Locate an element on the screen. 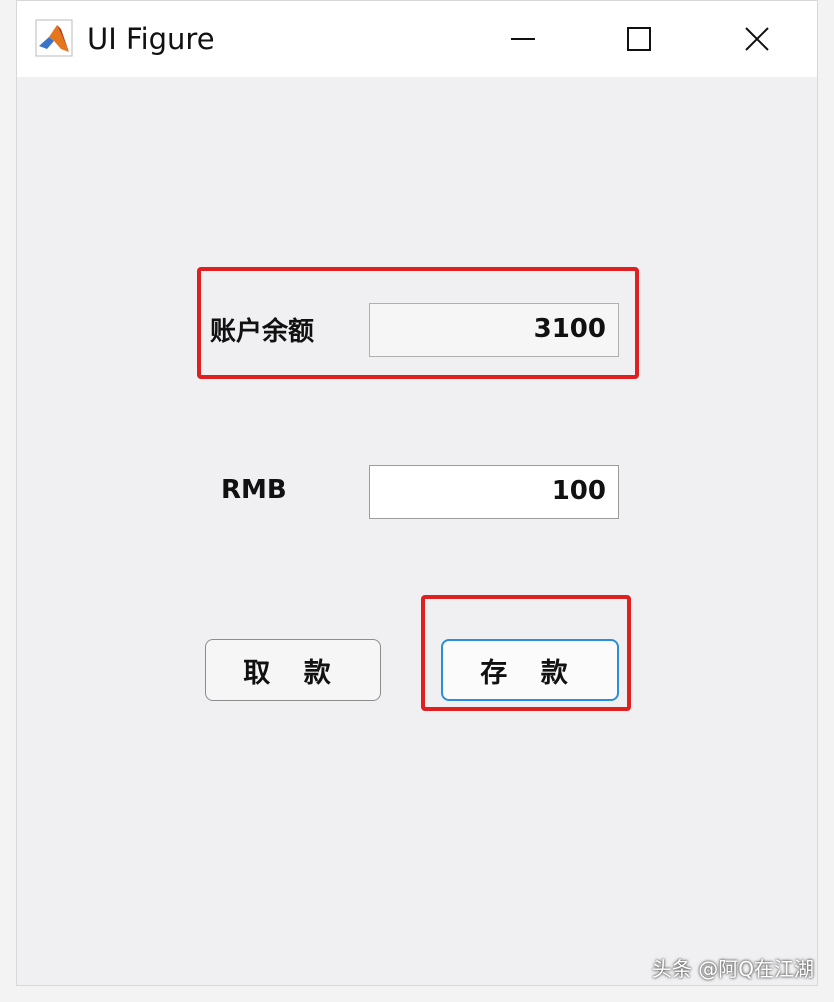 This screenshot has width=834, height=1002. maximize-button is located at coordinates (639, 39).